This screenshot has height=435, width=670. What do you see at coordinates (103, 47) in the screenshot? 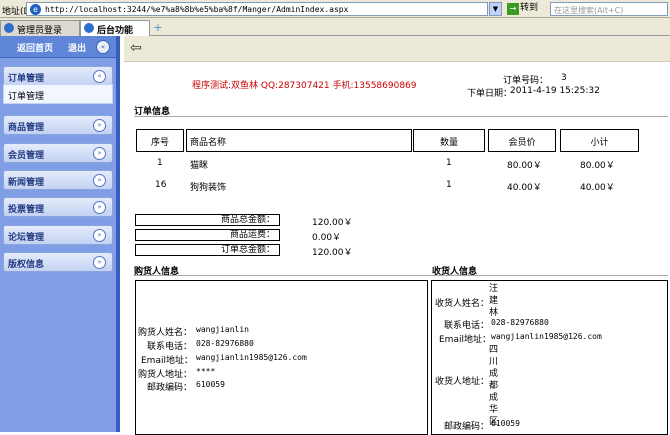
I see `collapse-icon: «` at bounding box center [103, 47].